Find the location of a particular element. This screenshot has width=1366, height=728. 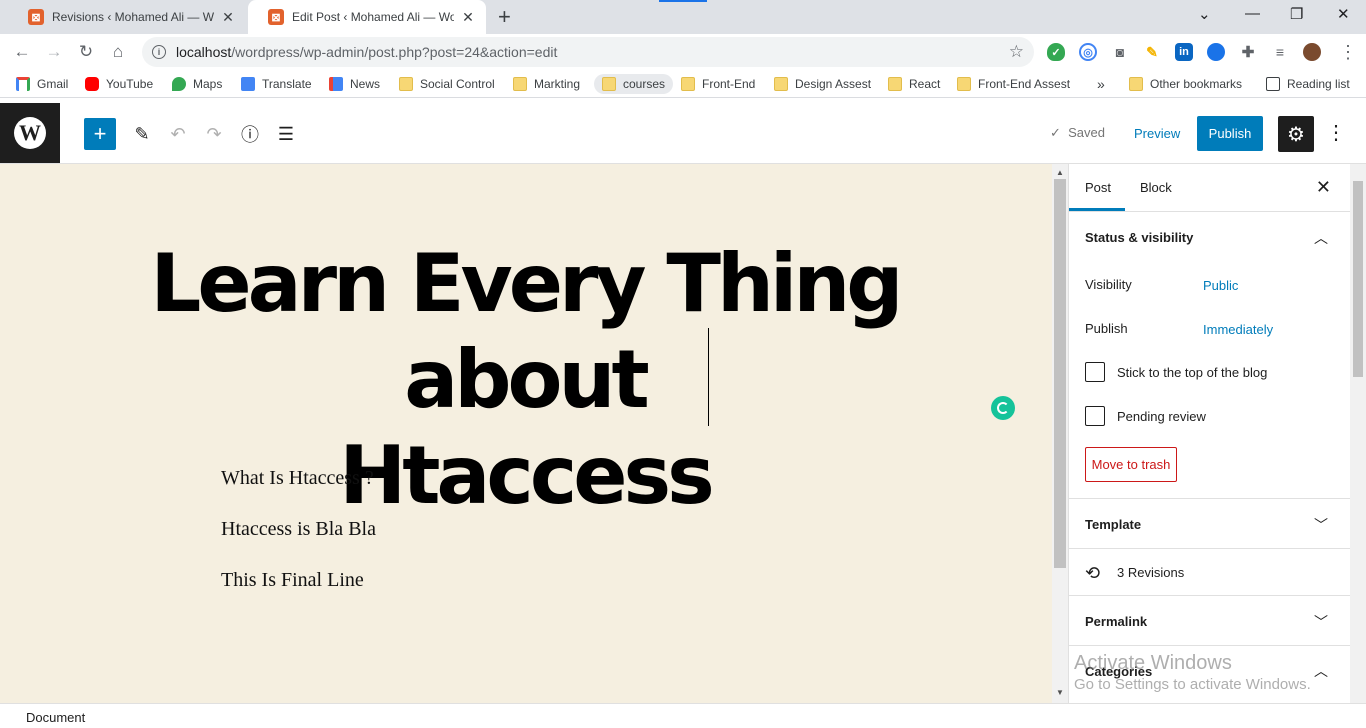

reload-icon: ↻ is located at coordinates (86, 52).